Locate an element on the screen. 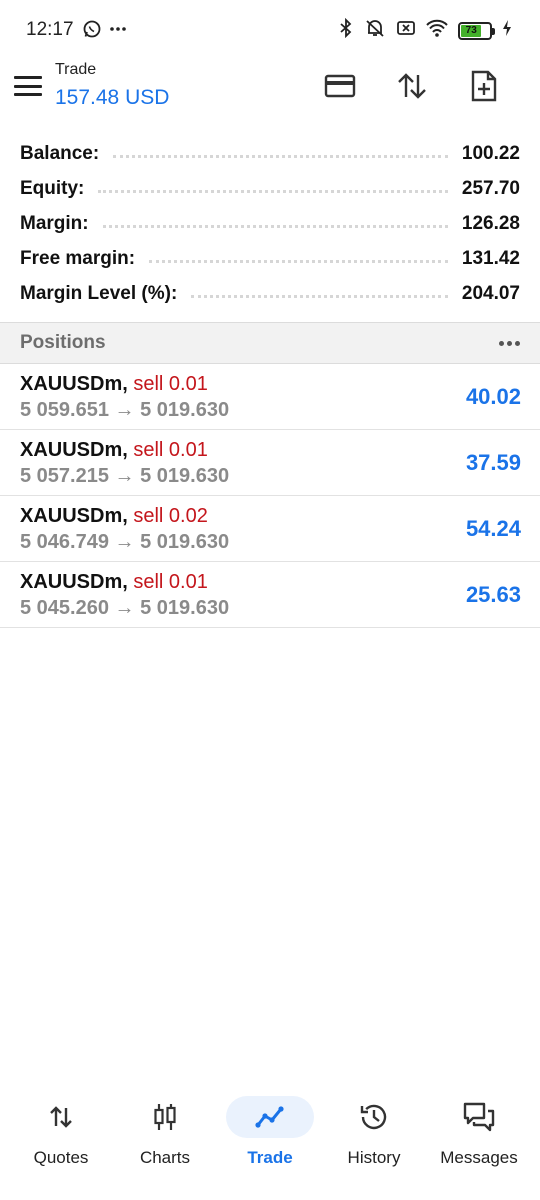 Image resolution: width=540 pixels, height=1200 pixels. summary-label: Balance: is located at coordinates (60, 153).